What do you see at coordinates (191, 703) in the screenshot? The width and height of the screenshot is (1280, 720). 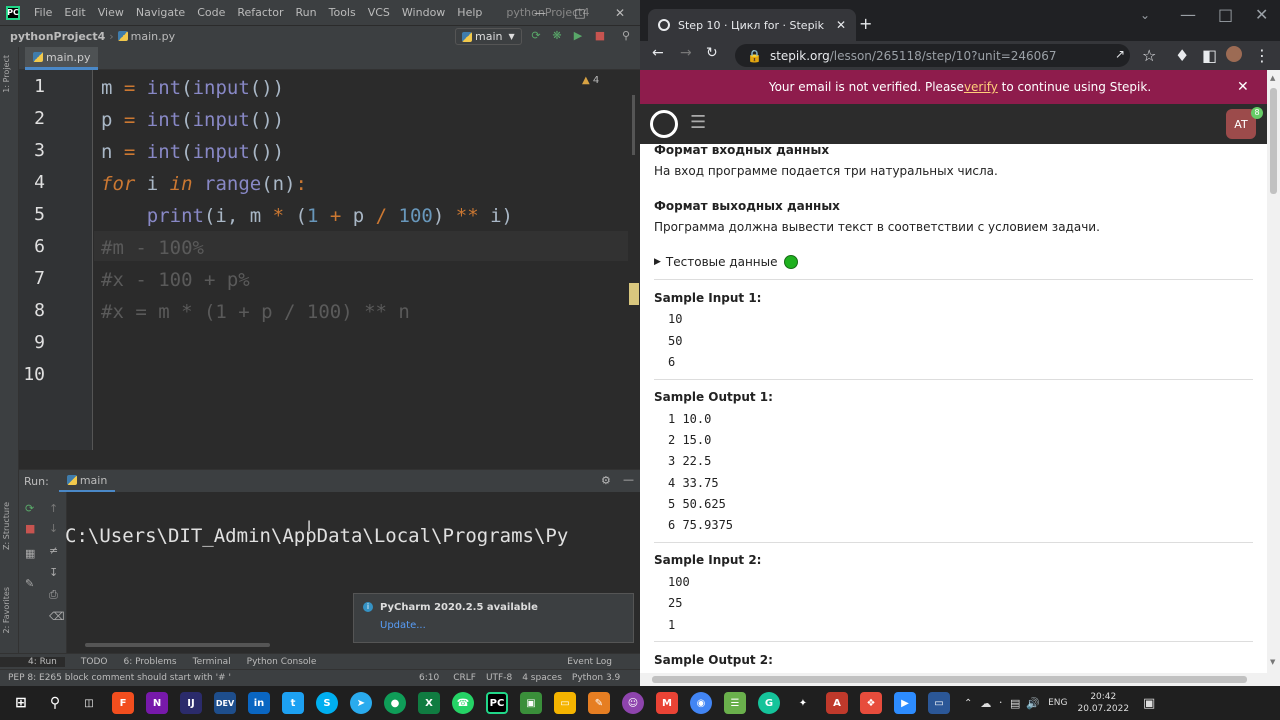 I see `intellij-icon: IJ` at bounding box center [191, 703].